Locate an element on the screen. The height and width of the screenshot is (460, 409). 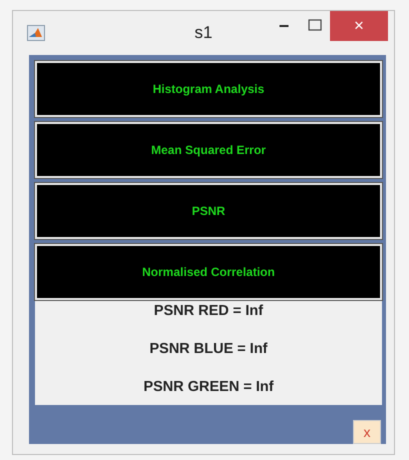
action-button: Normalised Correlation is located at coordinates (208, 272).